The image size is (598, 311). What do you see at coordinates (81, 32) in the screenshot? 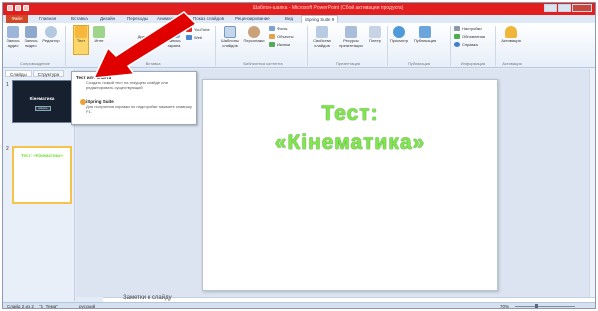
I see `quiz-icon` at bounding box center [81, 32].